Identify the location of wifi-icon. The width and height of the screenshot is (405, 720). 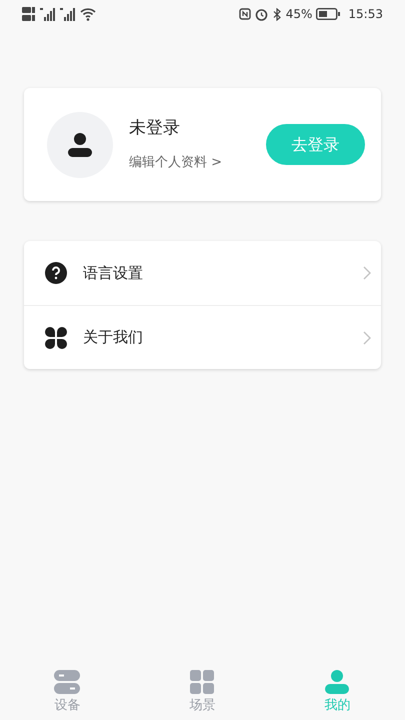
(88, 14).